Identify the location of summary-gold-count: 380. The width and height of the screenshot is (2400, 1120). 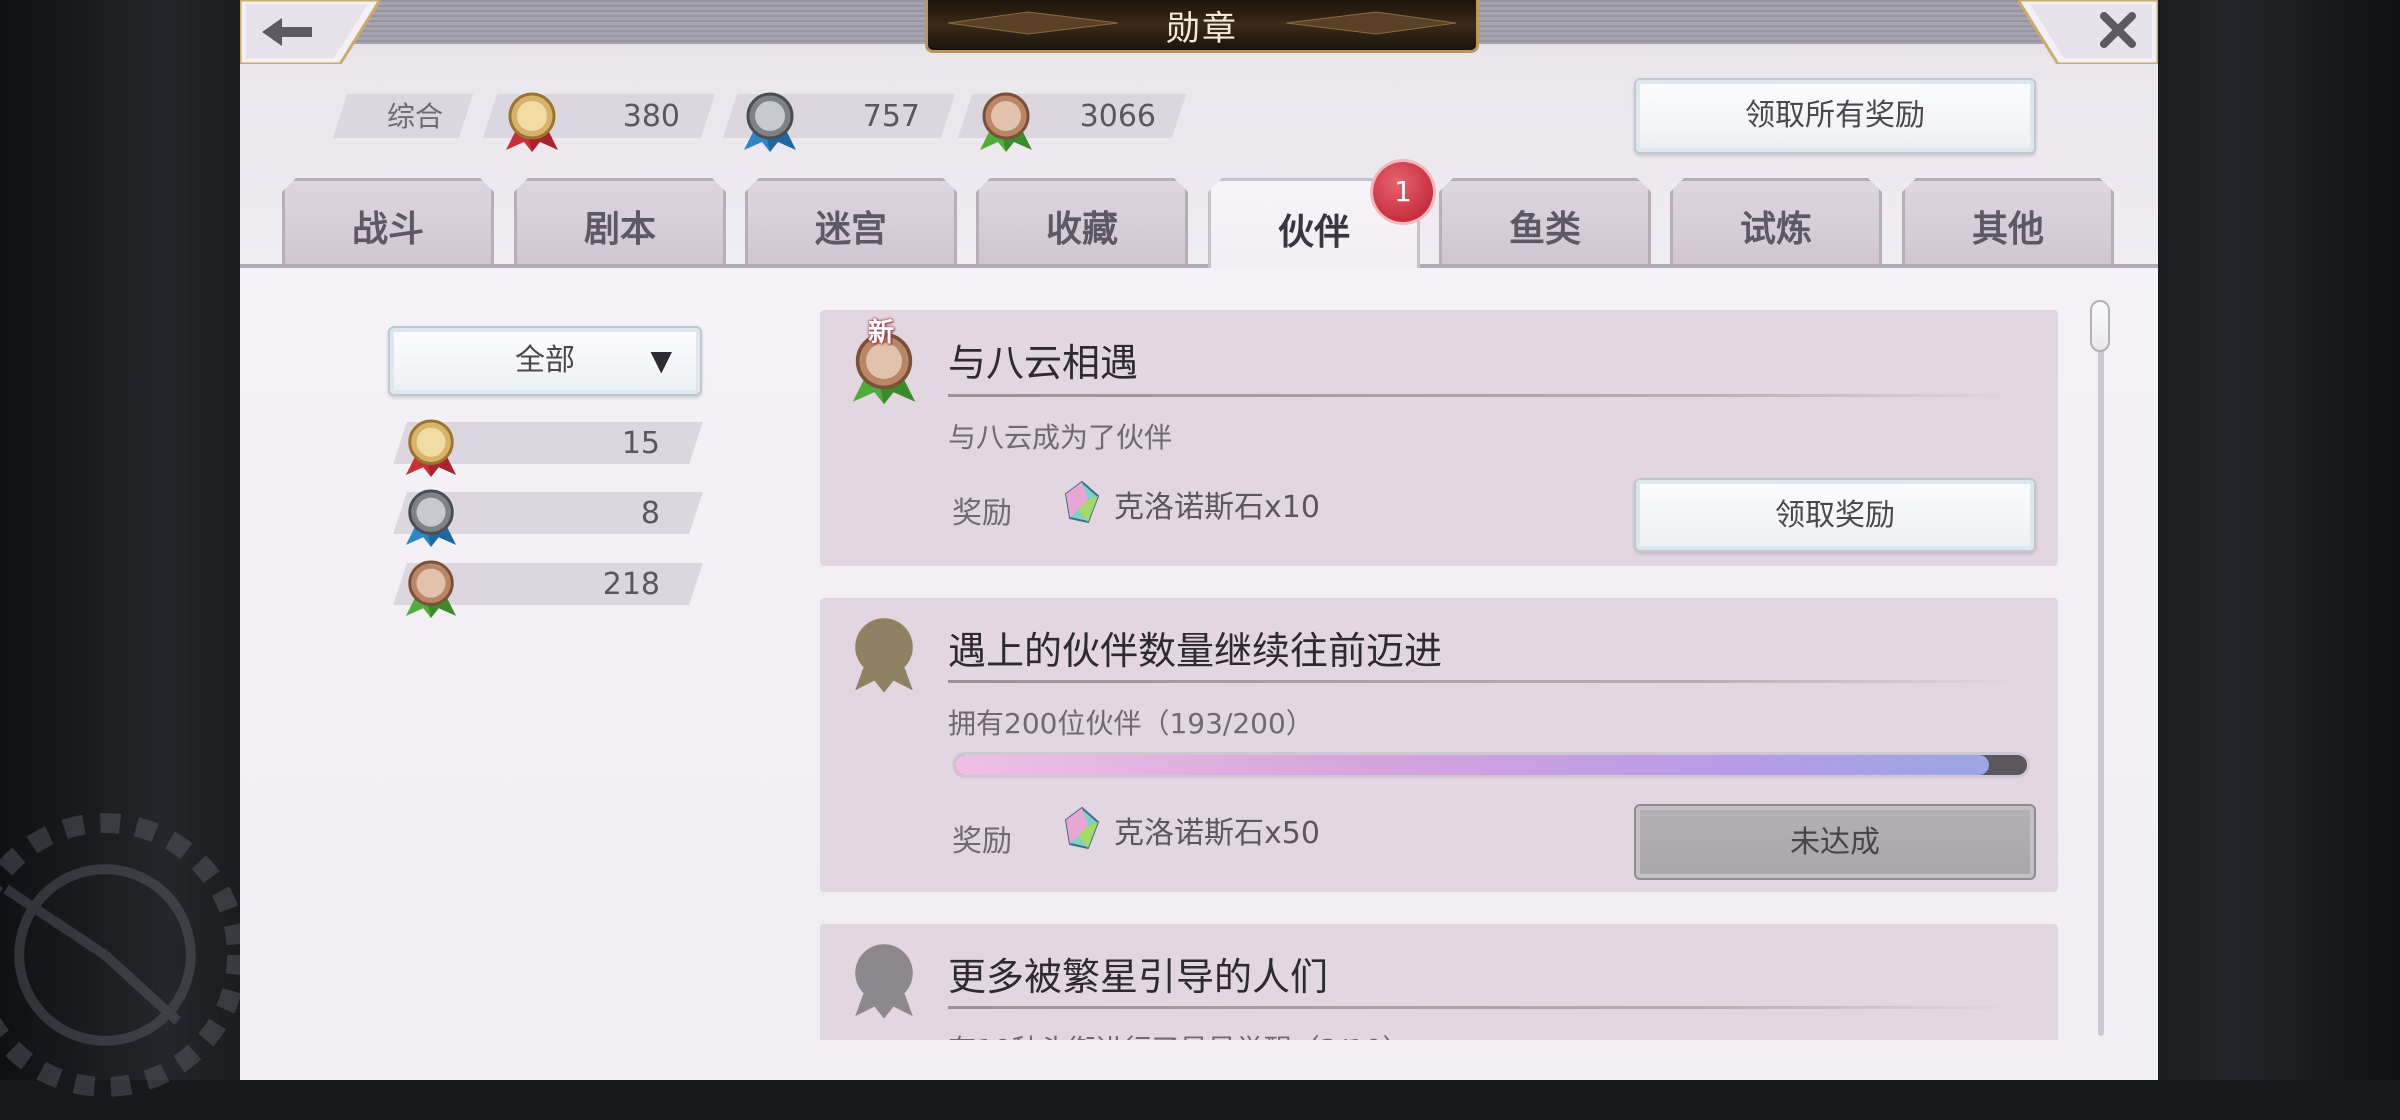
(651, 116).